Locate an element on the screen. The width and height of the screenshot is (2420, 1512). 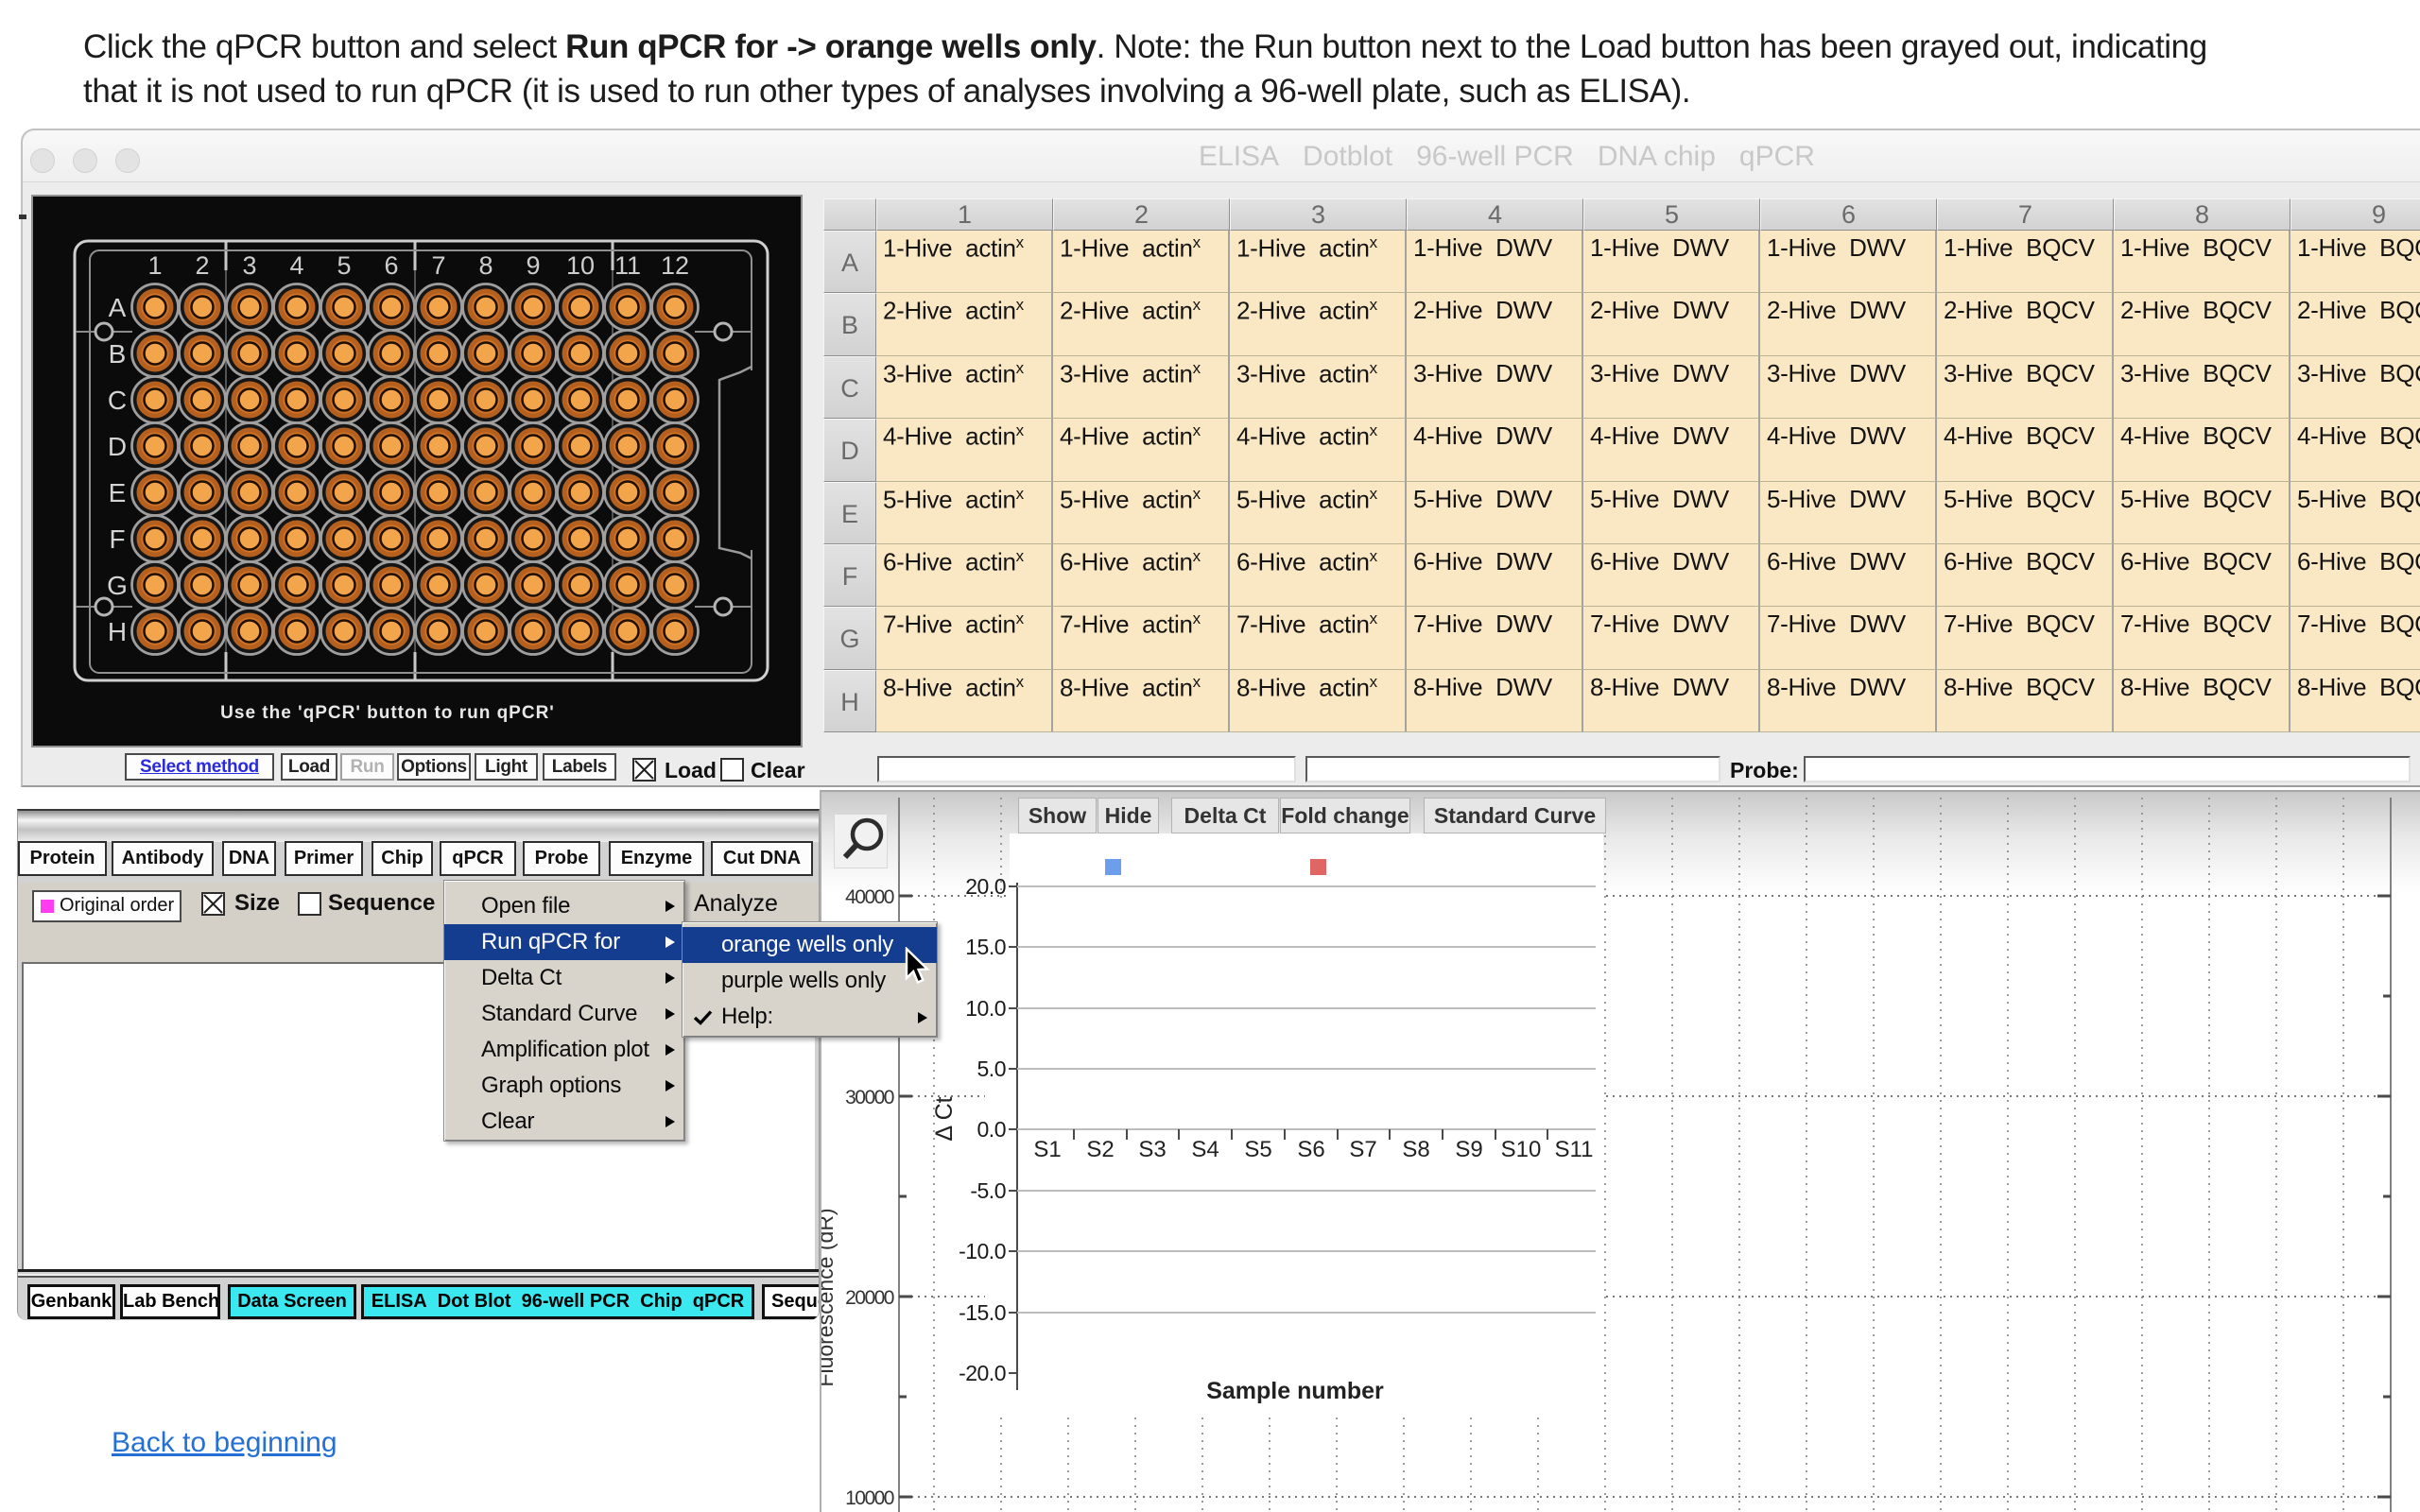
svg-text: -5.0 is located at coordinates (988, 1190).